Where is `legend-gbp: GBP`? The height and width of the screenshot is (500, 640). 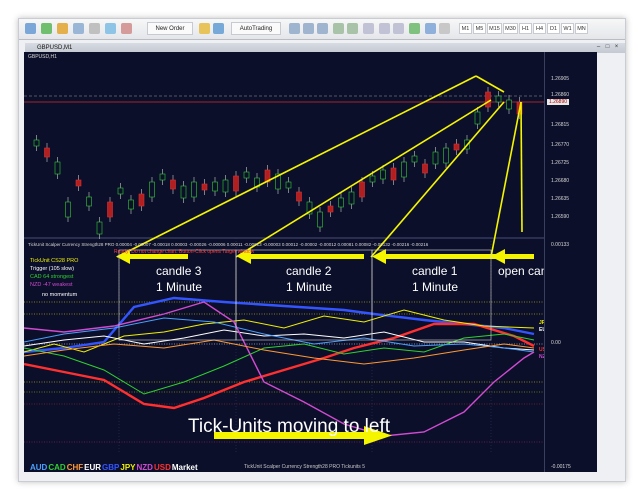
legend-gbp: GBP is located at coordinates (110, 467).